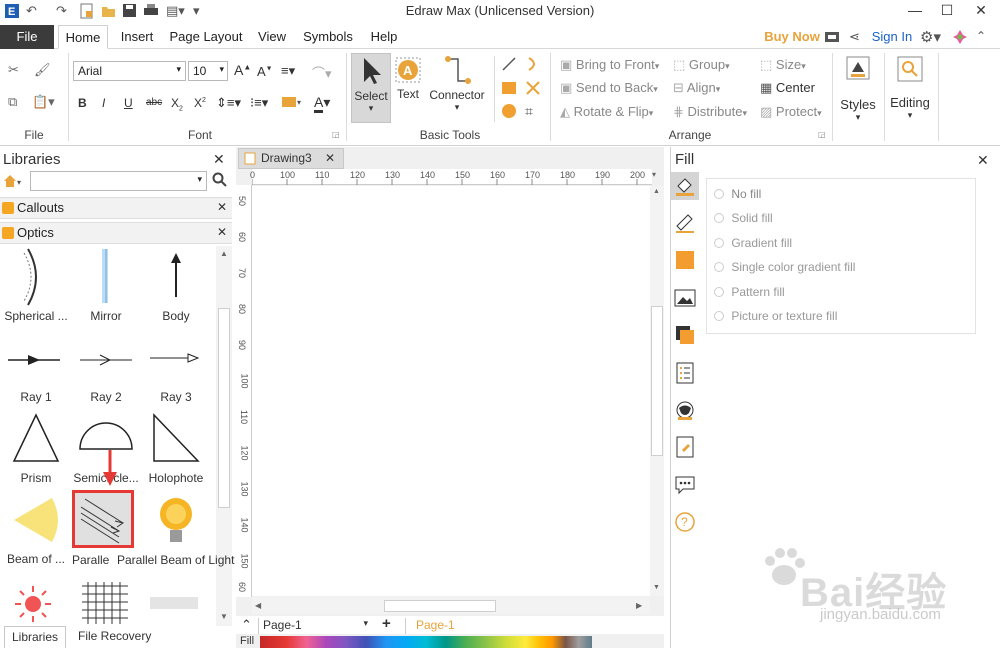 Image resolution: width=1000 pixels, height=648 pixels. Describe the element at coordinates (36, 369) in the screenshot. I see `shape-ray-1: Ray 1` at that location.